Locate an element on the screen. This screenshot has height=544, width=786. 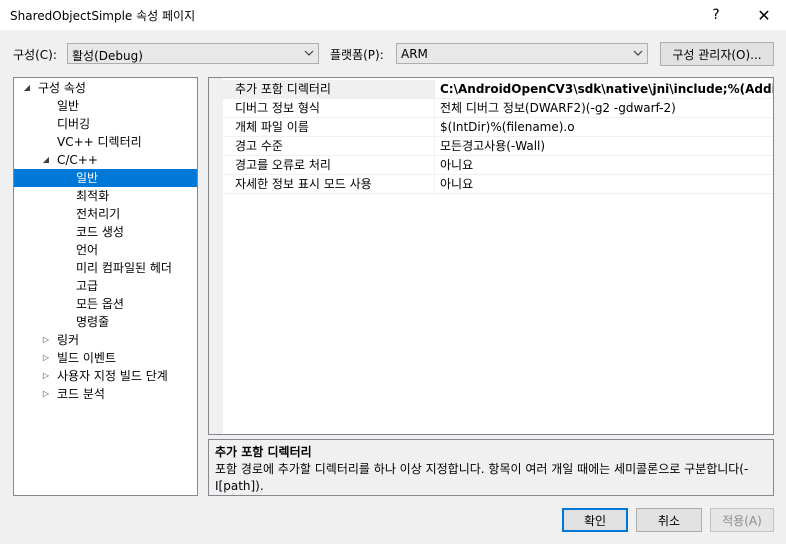
property-row: 경고 수준 모든경고사용(-Wall) is located at coordinates (498, 146).